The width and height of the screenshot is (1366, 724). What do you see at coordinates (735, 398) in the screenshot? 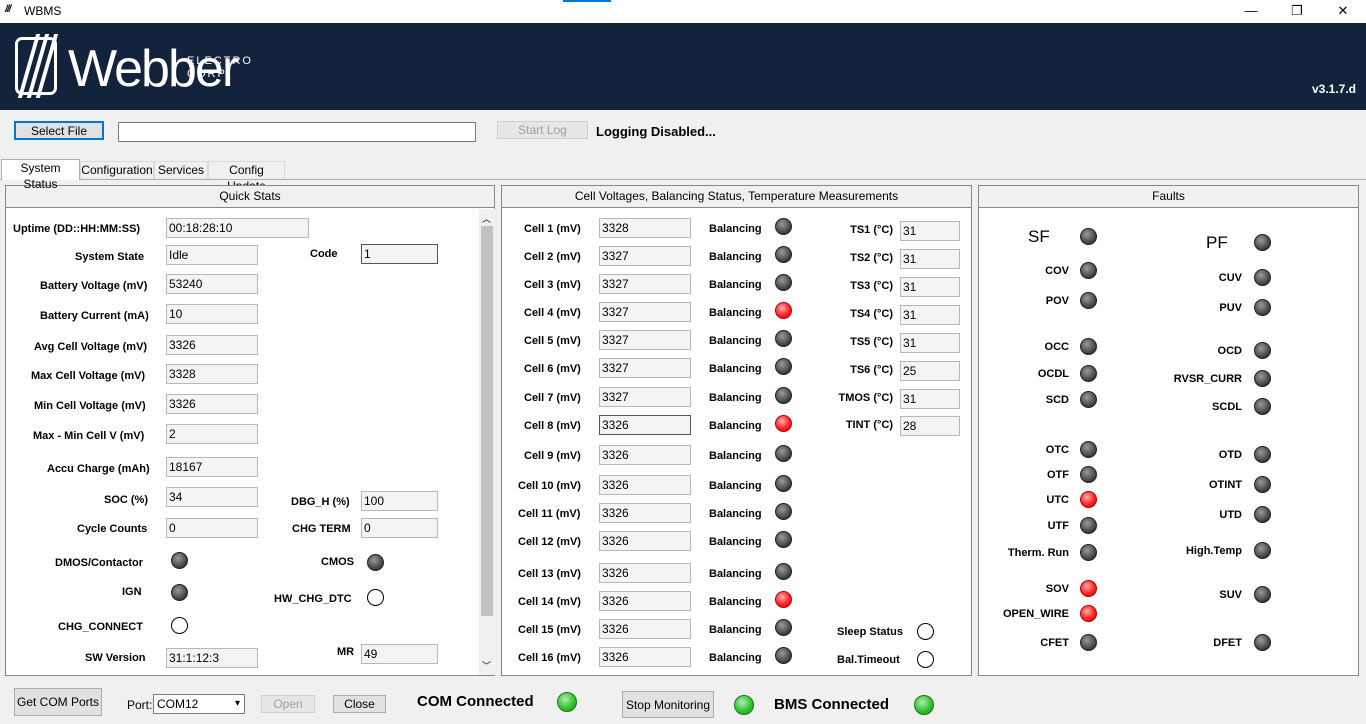
I see `cell-7-balancing-label: Balancing` at bounding box center [735, 398].